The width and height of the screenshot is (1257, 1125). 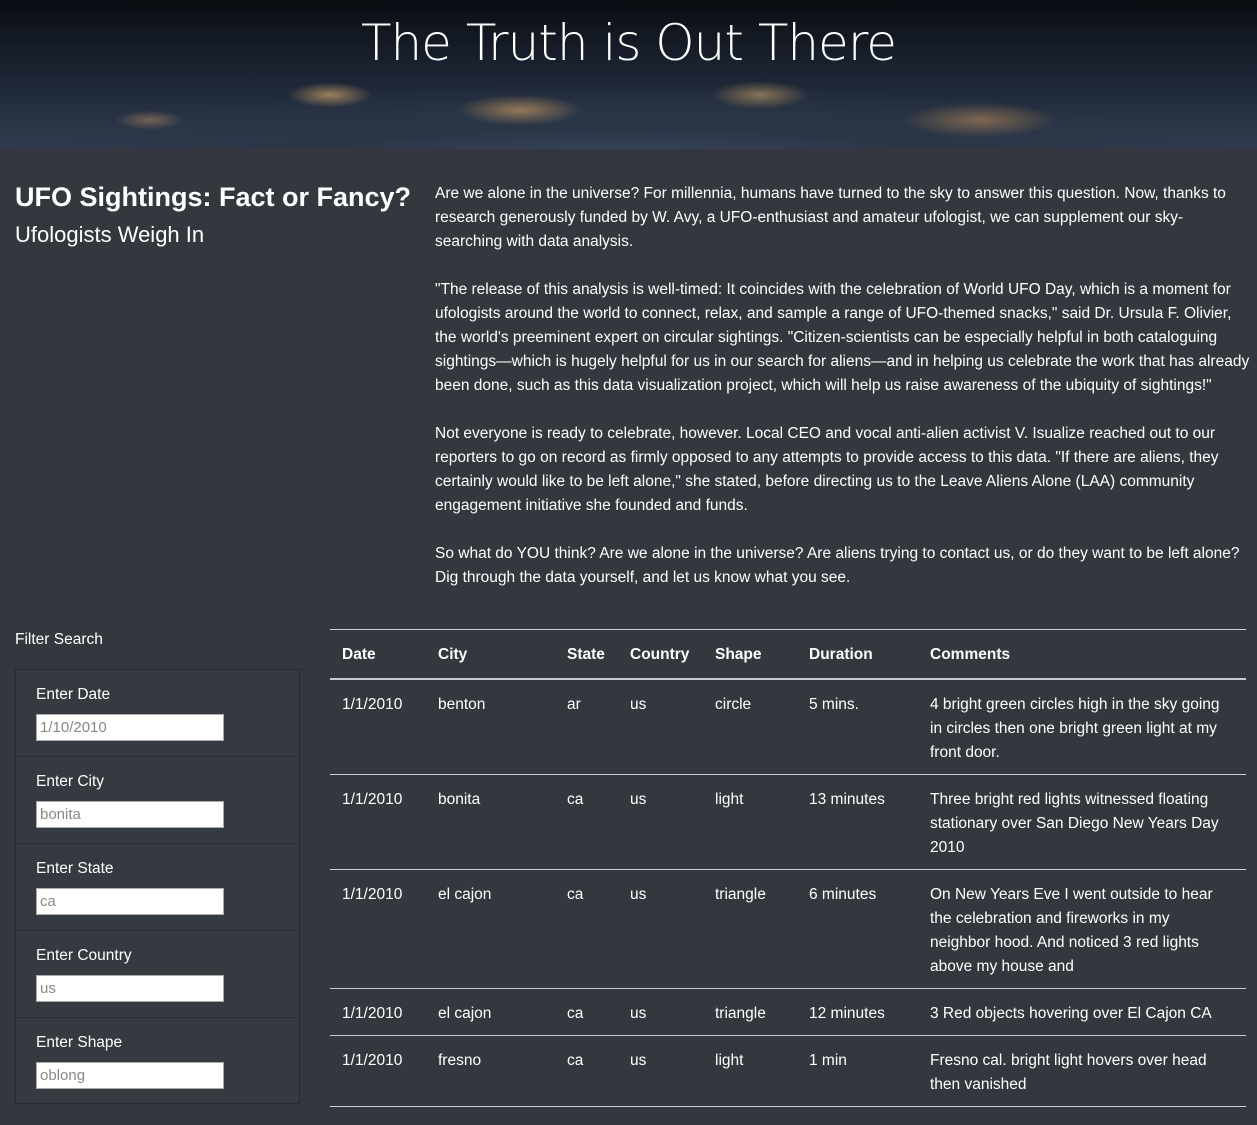 What do you see at coordinates (130, 1075) in the screenshot?
I see `shape-input` at bounding box center [130, 1075].